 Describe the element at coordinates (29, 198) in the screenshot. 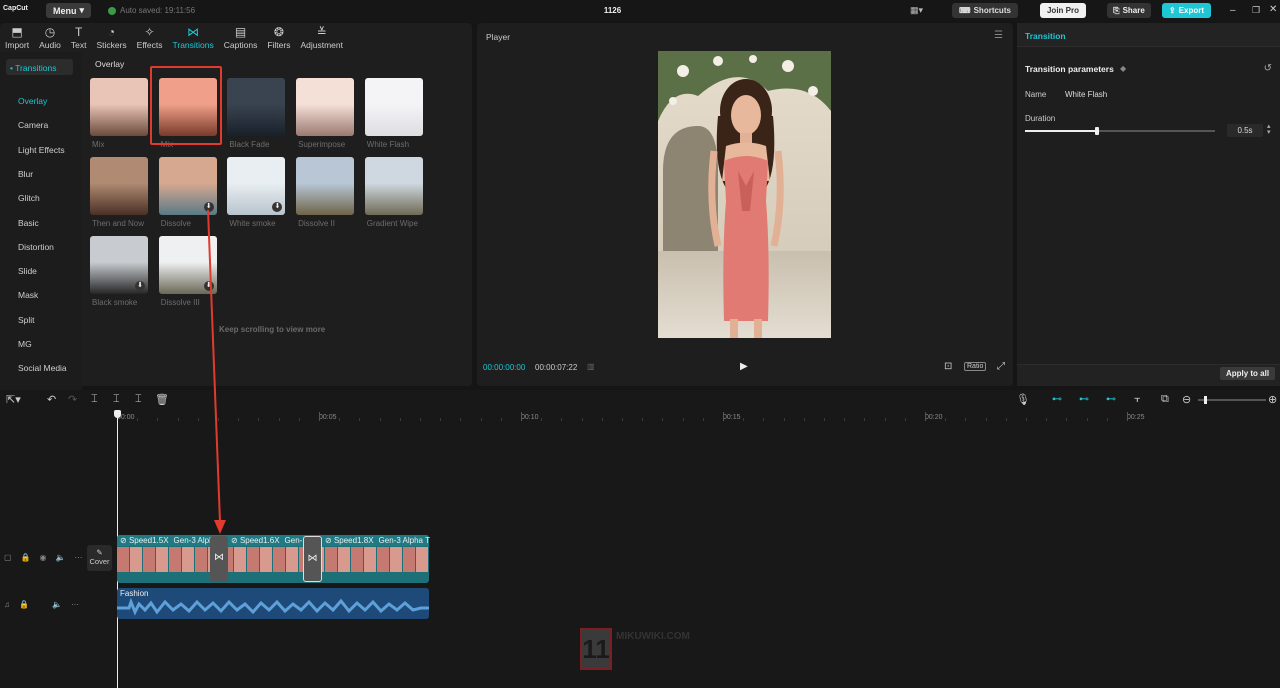

I see `sidebar-item-glitch: Glitch` at that location.